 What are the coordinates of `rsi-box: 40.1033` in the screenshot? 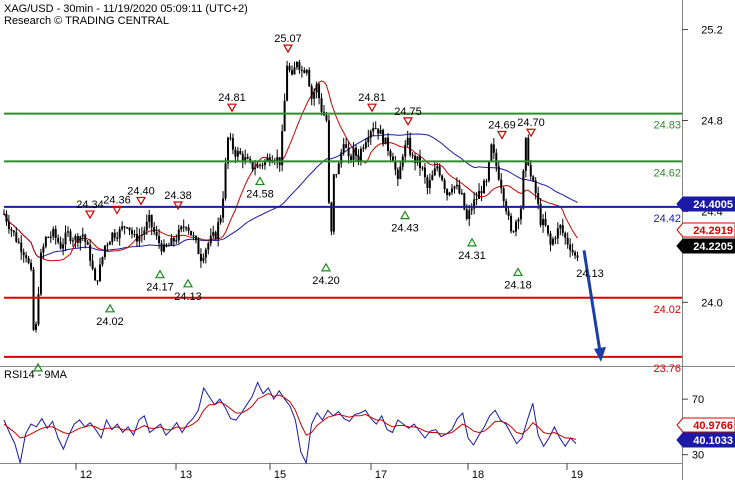 It's located at (705, 440).